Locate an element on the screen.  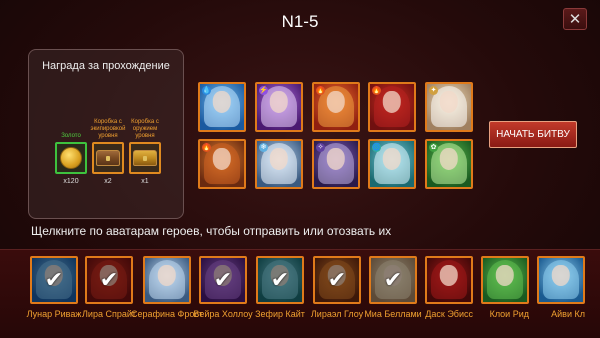
roster-hero-name: Даск Эбисс is located at coordinates (449, 314).